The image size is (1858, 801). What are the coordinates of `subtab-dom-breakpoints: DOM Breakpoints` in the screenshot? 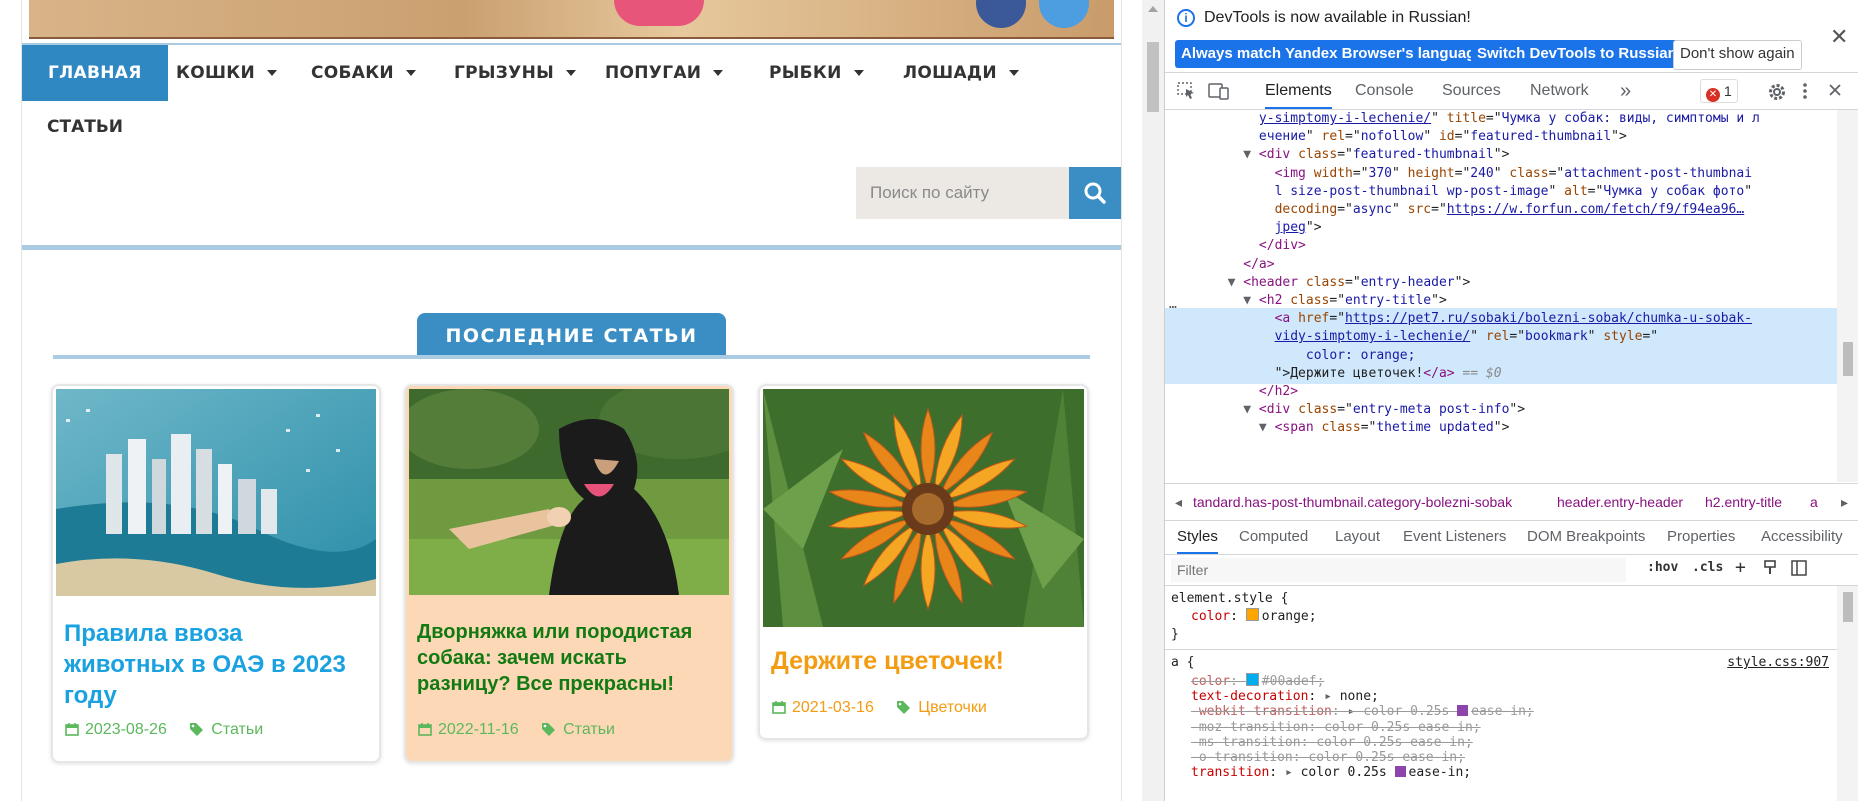 It's located at (1586, 537).